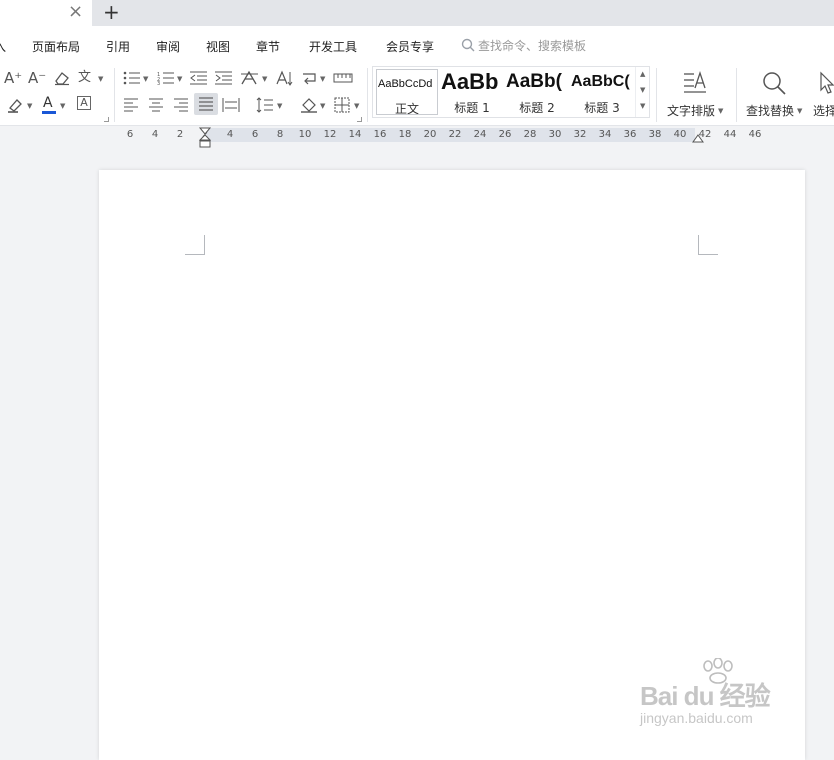  What do you see at coordinates (279, 106) in the screenshot?
I see `line-spacing-dropdown-icon: ▼` at bounding box center [279, 106].